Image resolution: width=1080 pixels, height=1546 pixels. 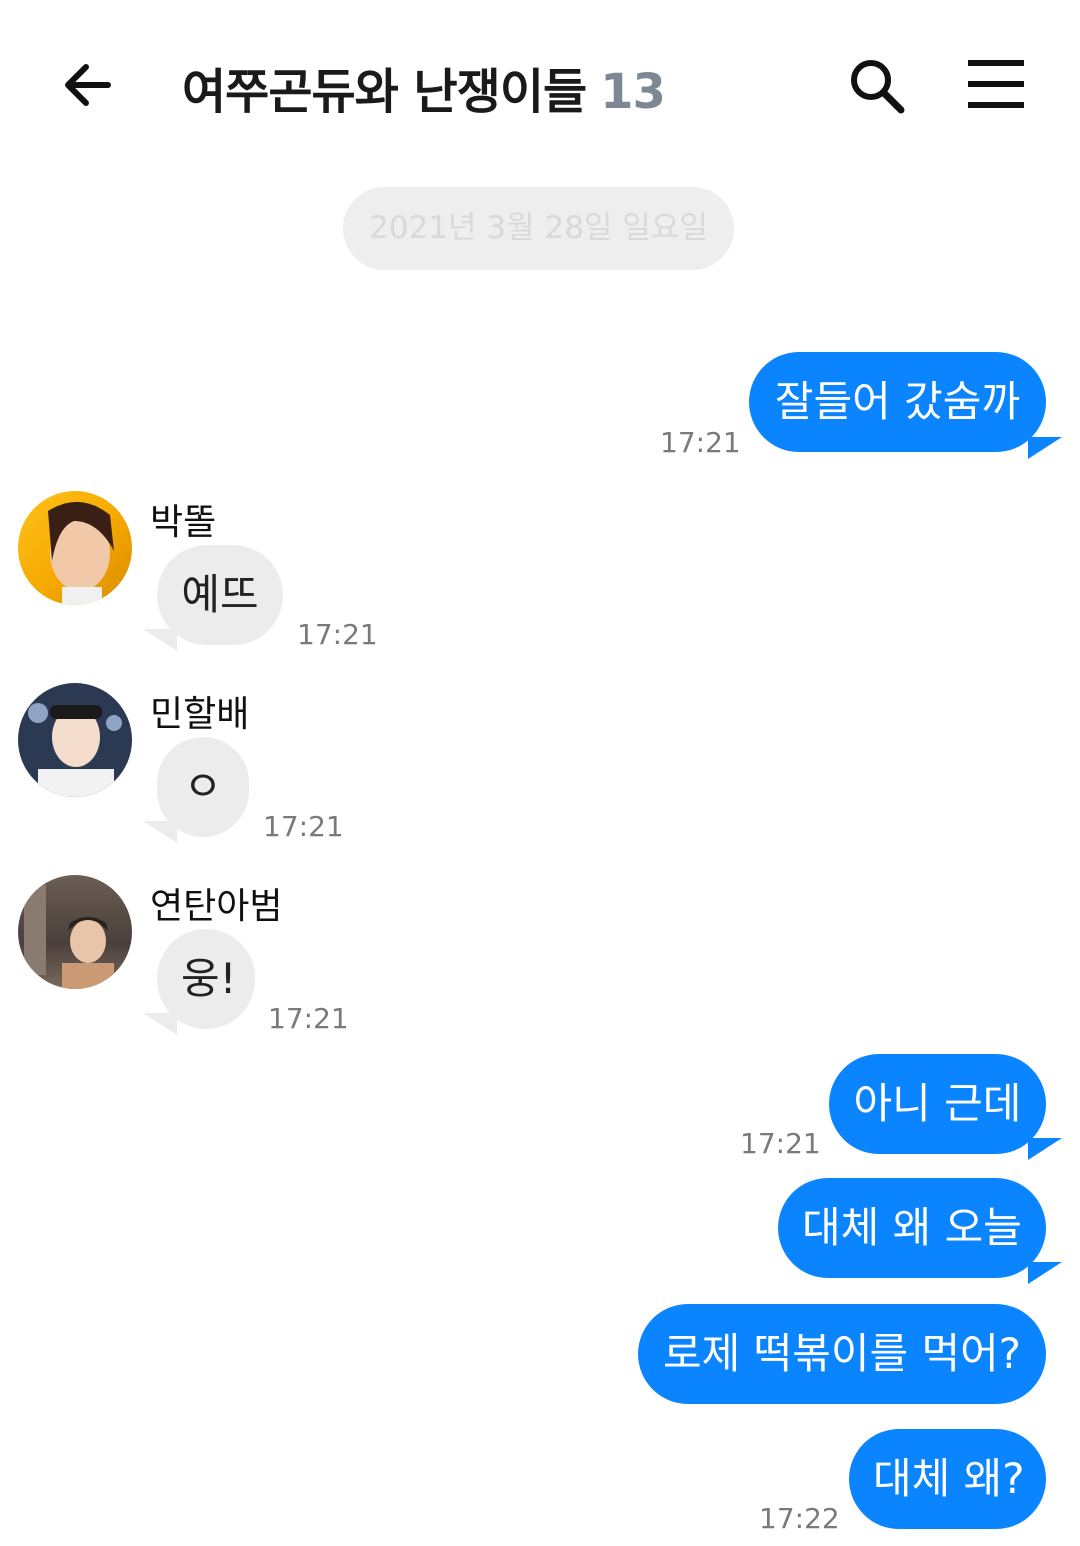 I want to click on sender-name: 박똘, so click(x=183, y=522).